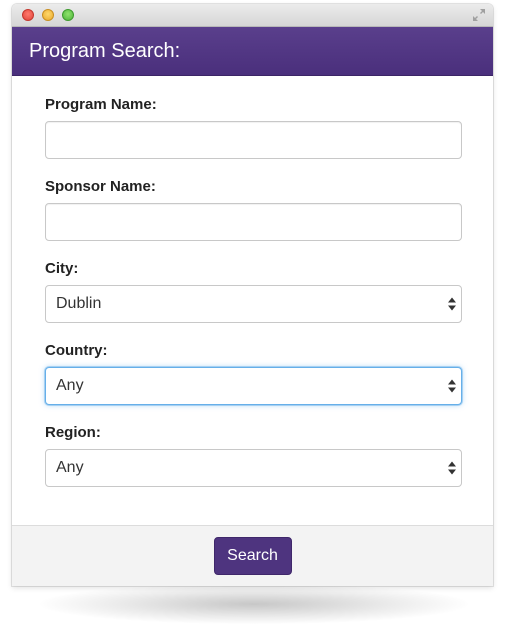  What do you see at coordinates (73, 432) in the screenshot?
I see `region-label: Region:` at bounding box center [73, 432].